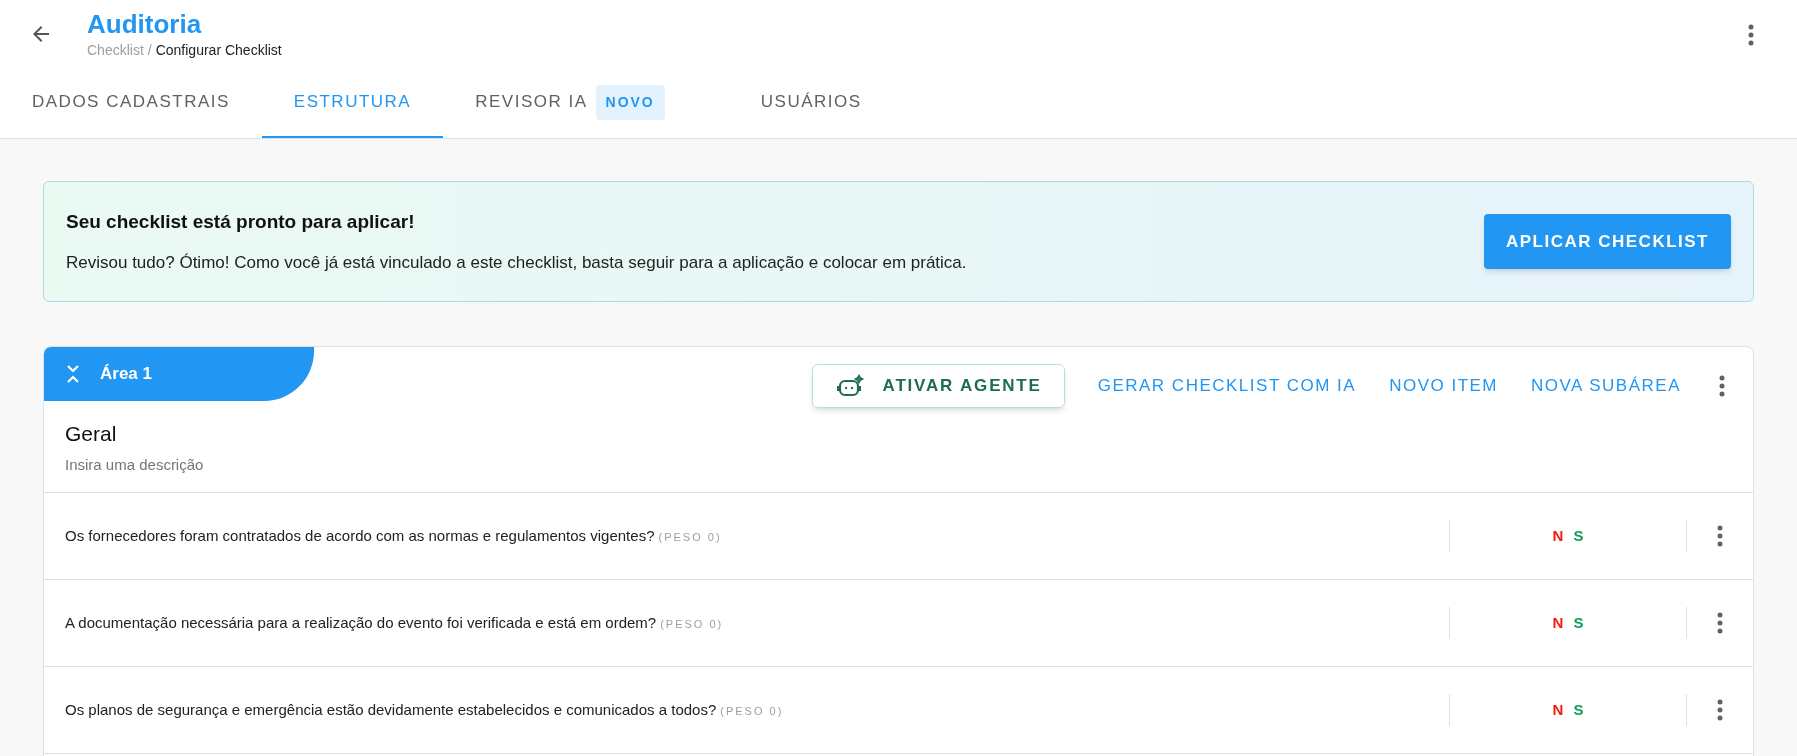 The image size is (1797, 756). Describe the element at coordinates (391, 709) in the screenshot. I see `question-text: Os planos de segurança e emergência estão devidamente estabelecidos e comunicados a todos?` at that location.